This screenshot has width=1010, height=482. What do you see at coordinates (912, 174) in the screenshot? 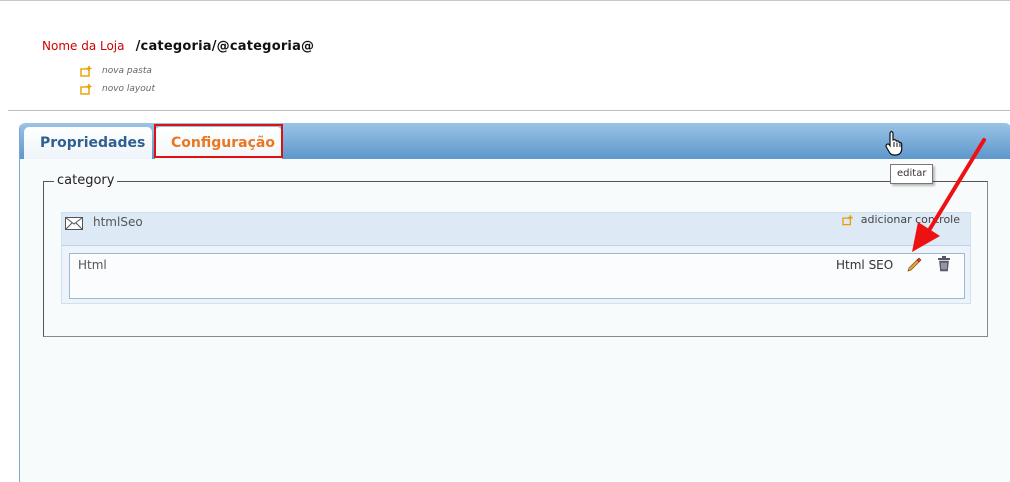
I see `edit-tooltip: editar` at bounding box center [912, 174].